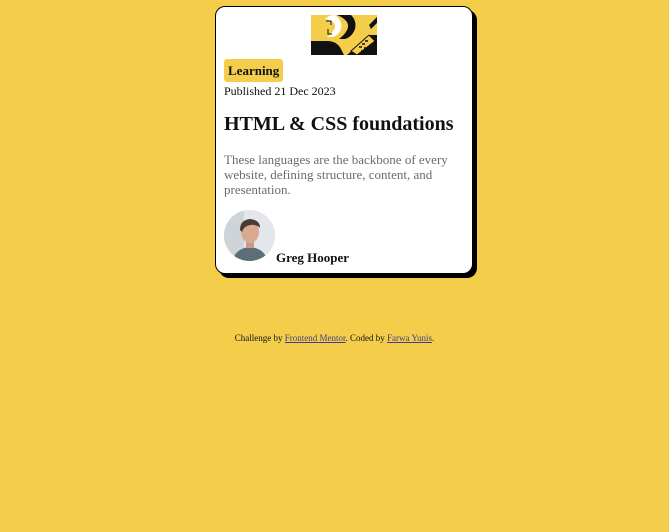 The height and width of the screenshot is (532, 669). Describe the element at coordinates (409, 338) in the screenshot. I see `author-link: Farwa Yunis` at that location.